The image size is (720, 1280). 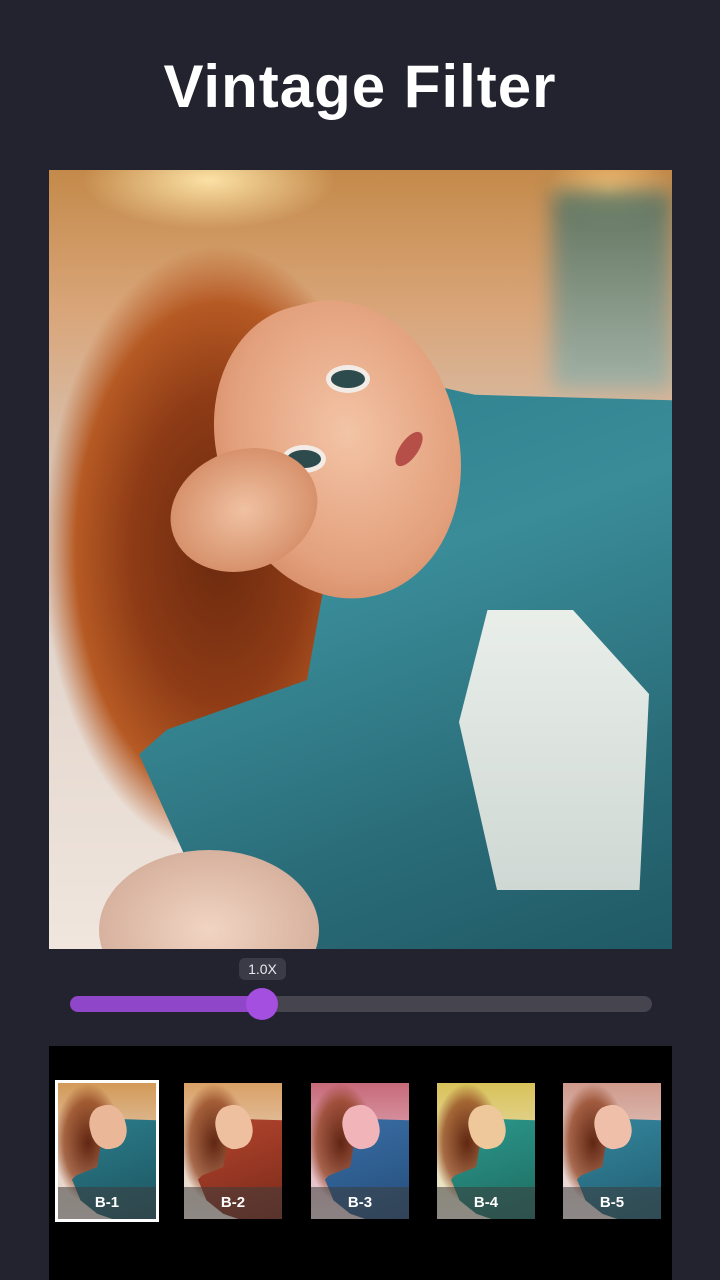 What do you see at coordinates (612, 1203) in the screenshot?
I see `filter-label: B-5` at bounding box center [612, 1203].